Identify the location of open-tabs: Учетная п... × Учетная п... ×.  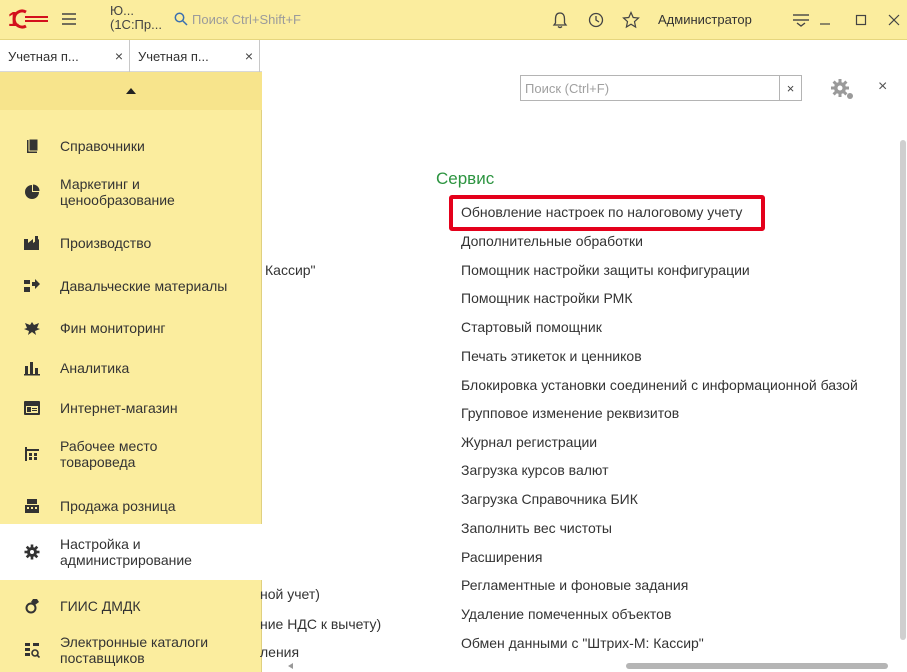
(131, 56).